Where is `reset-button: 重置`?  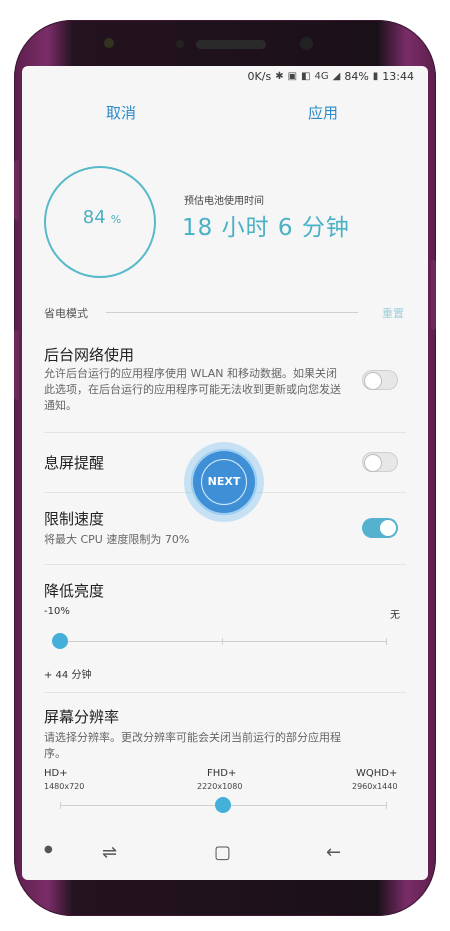
reset-button: 重置 is located at coordinates (393, 313).